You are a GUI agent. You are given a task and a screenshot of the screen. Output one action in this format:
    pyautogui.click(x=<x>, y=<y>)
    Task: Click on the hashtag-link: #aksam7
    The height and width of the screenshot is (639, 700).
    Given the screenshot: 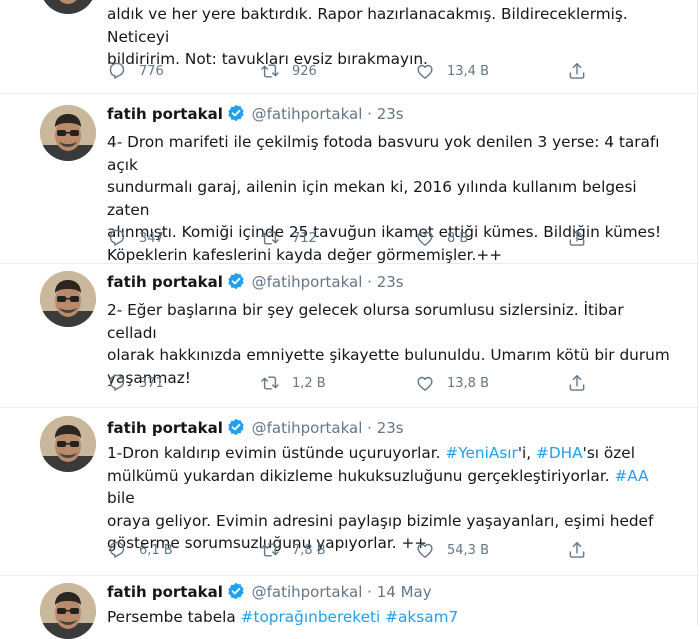 What is the action you would take?
    pyautogui.click(x=421, y=617)
    